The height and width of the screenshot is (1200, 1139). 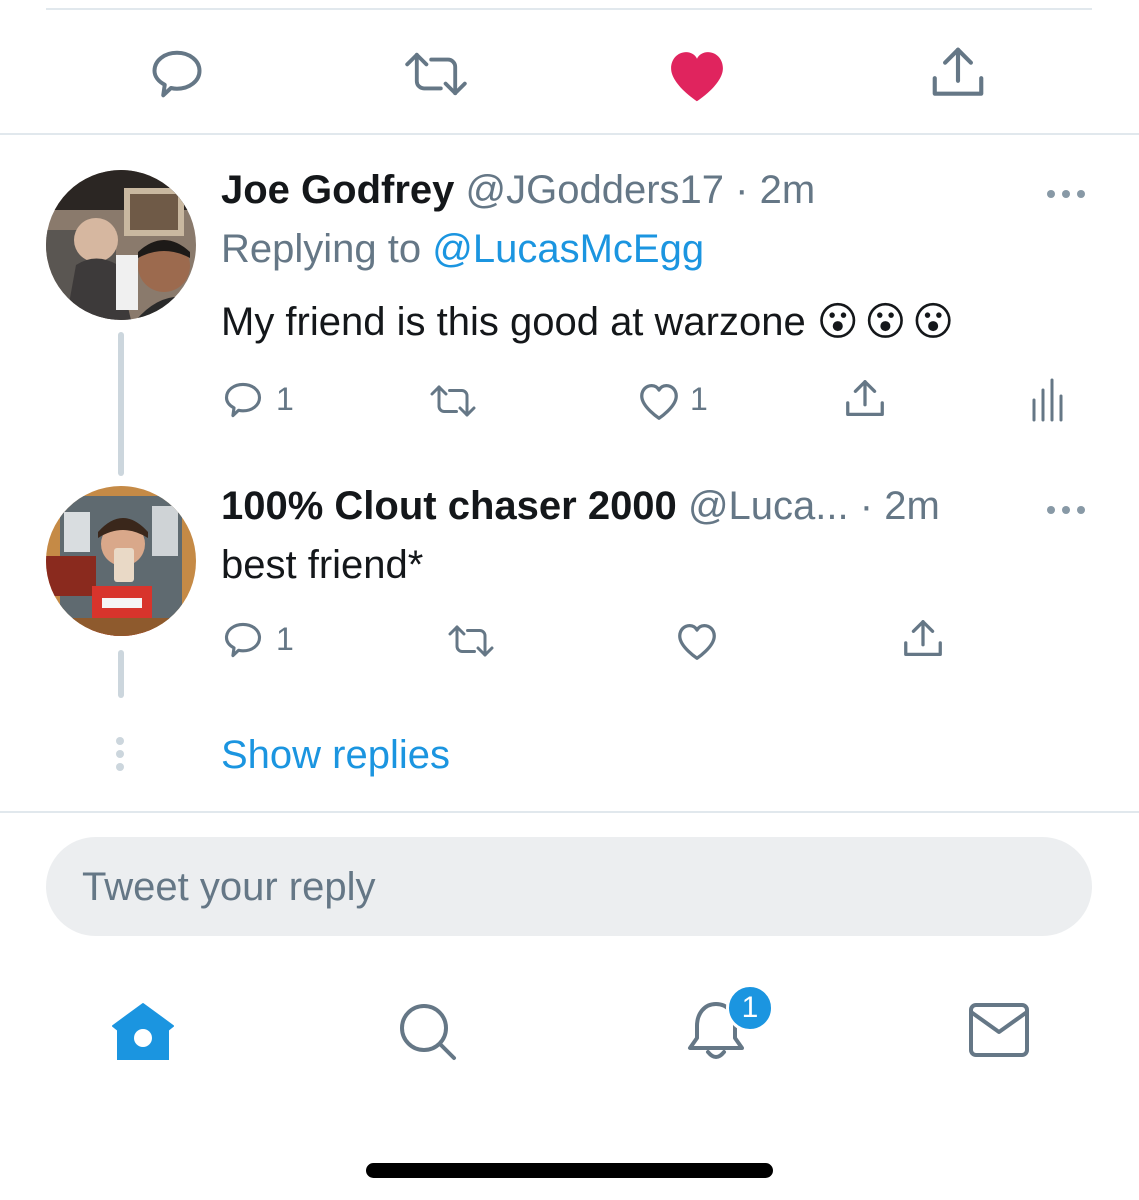 I want to click on show-replies-link: Show replies, so click(x=335, y=755).